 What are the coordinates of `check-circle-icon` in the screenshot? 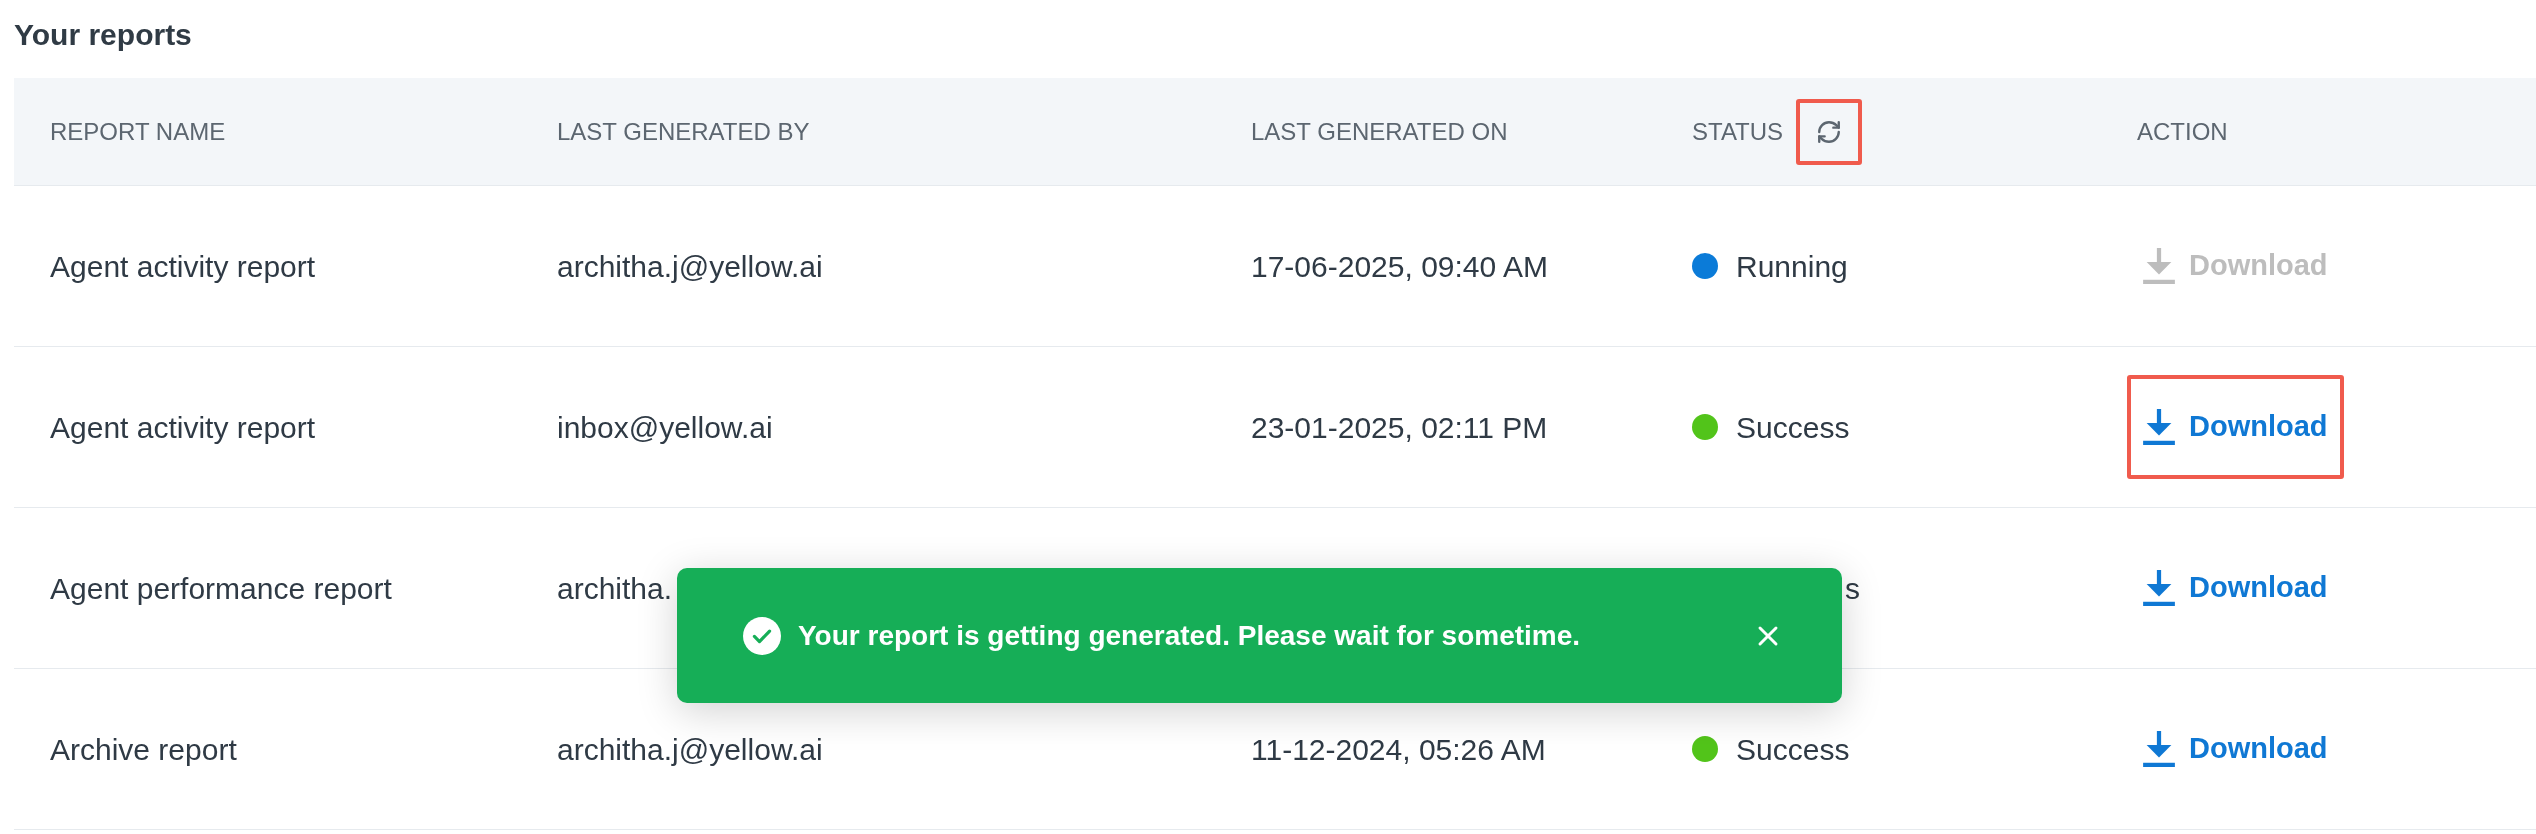 It's located at (762, 635).